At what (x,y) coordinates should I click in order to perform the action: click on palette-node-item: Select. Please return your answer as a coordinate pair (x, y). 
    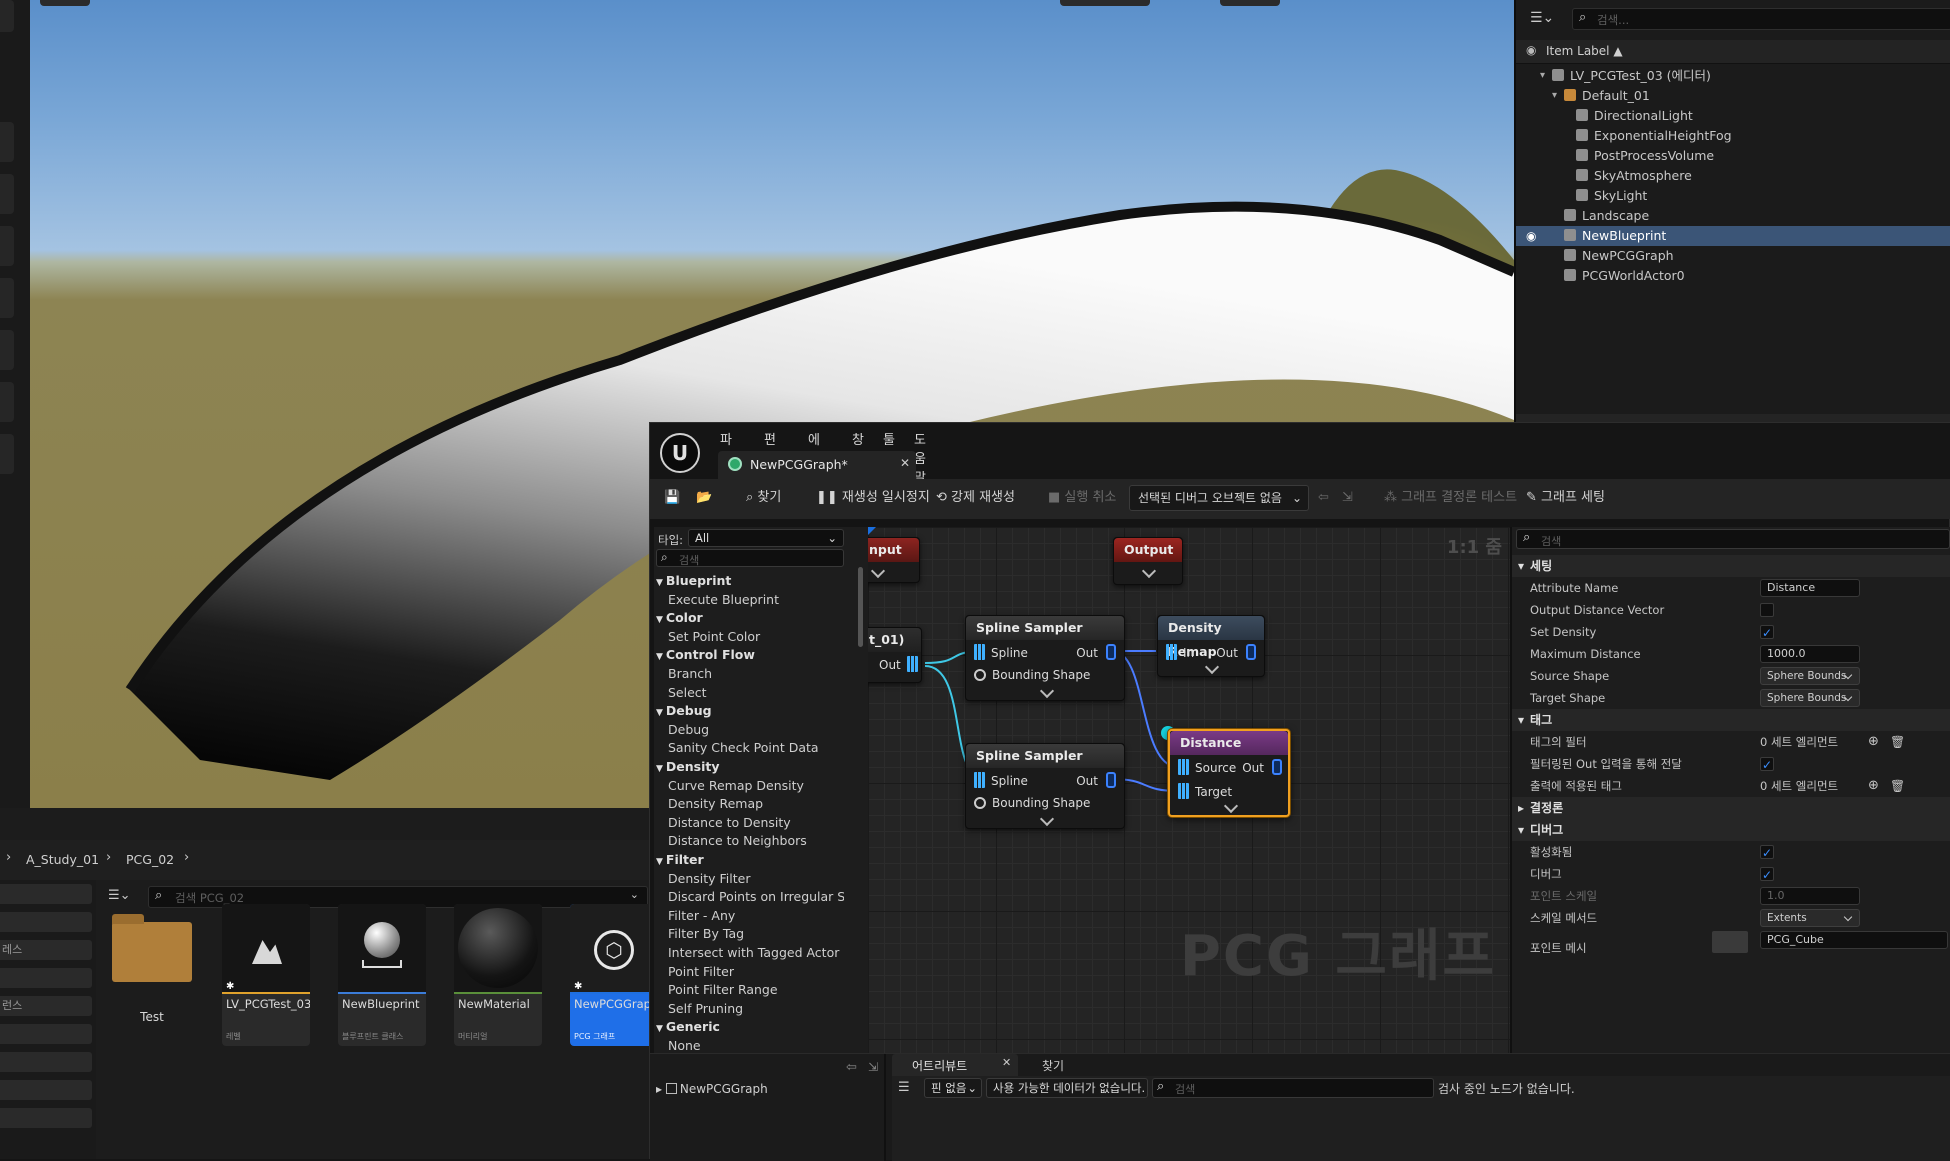
    Looking at the image, I should click on (687, 692).